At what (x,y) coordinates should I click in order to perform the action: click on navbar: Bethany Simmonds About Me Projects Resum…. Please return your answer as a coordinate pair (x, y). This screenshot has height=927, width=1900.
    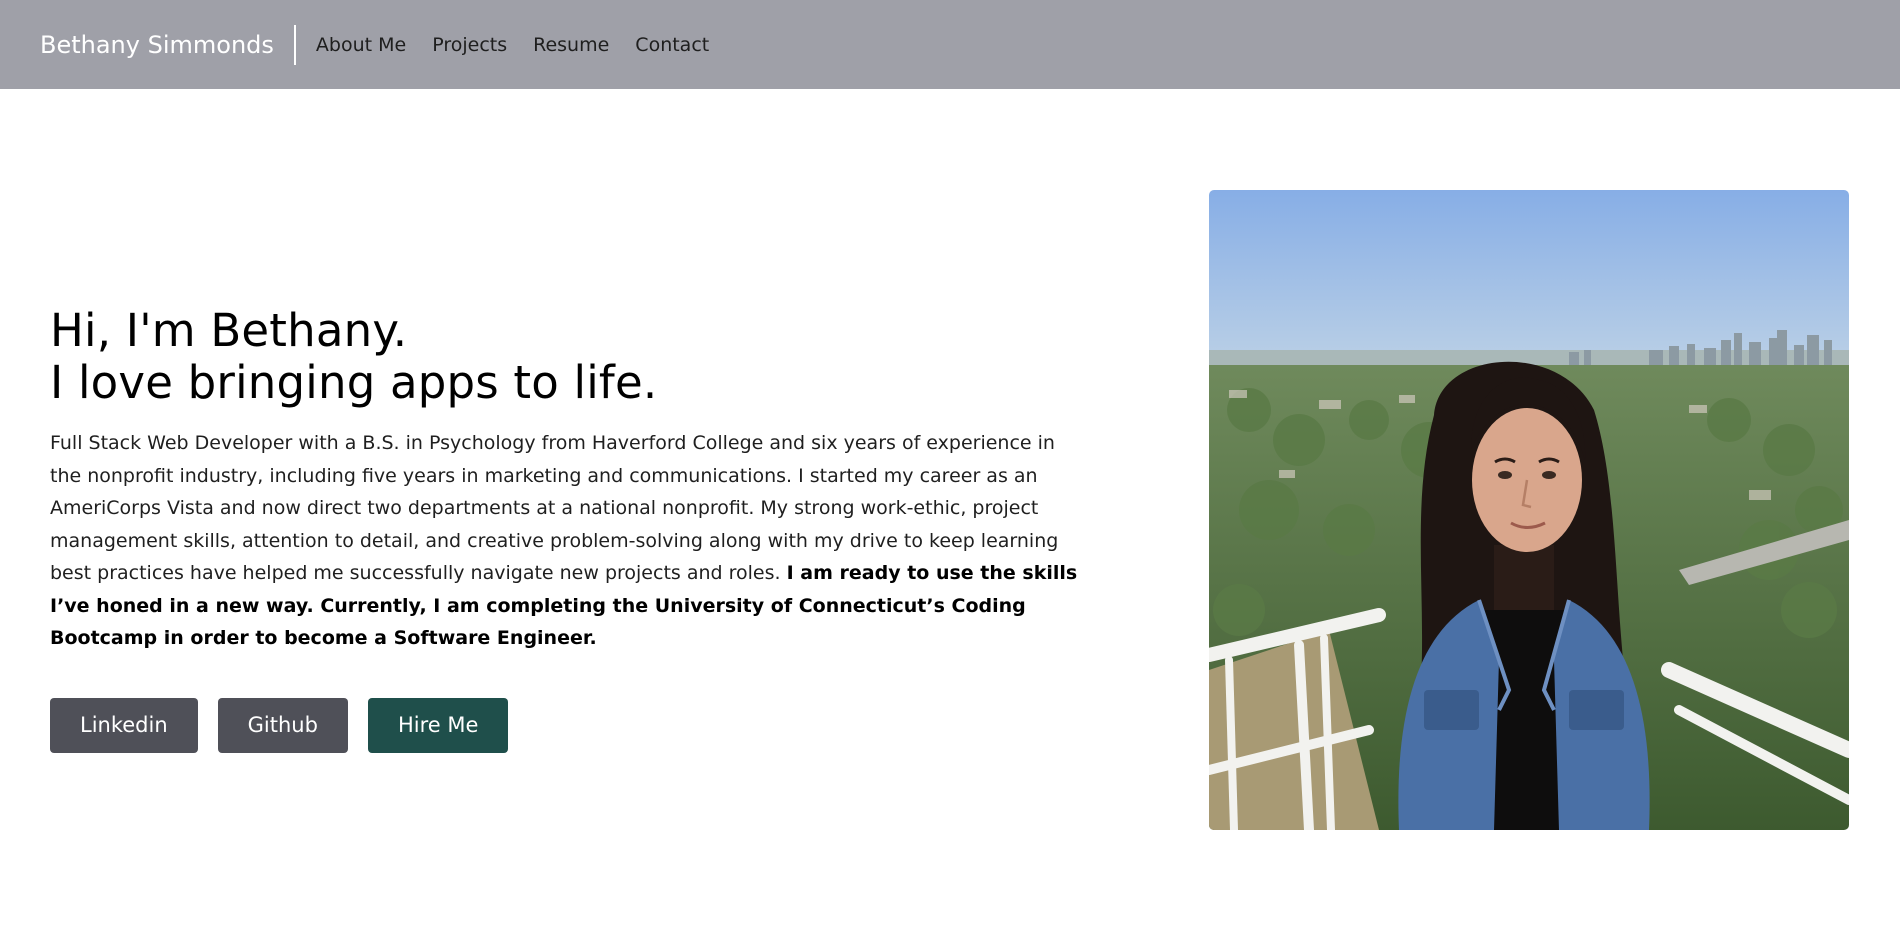
    Looking at the image, I should click on (950, 44).